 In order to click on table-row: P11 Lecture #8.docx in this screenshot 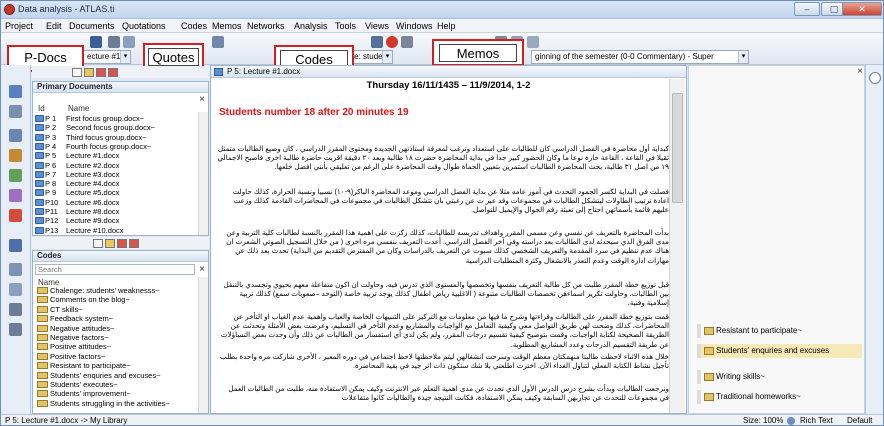, I will do `click(77, 211)`.